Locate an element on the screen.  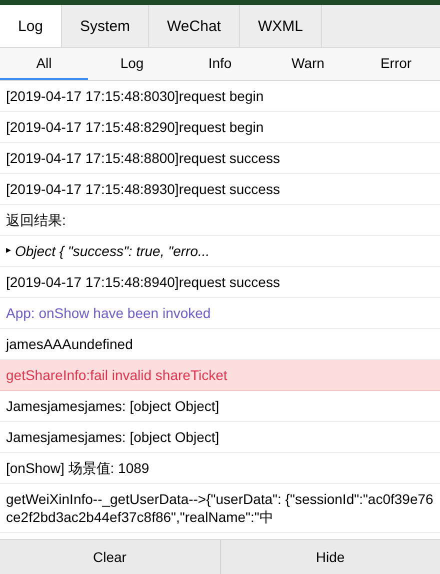
footer-button: Clear is located at coordinates (110, 557).